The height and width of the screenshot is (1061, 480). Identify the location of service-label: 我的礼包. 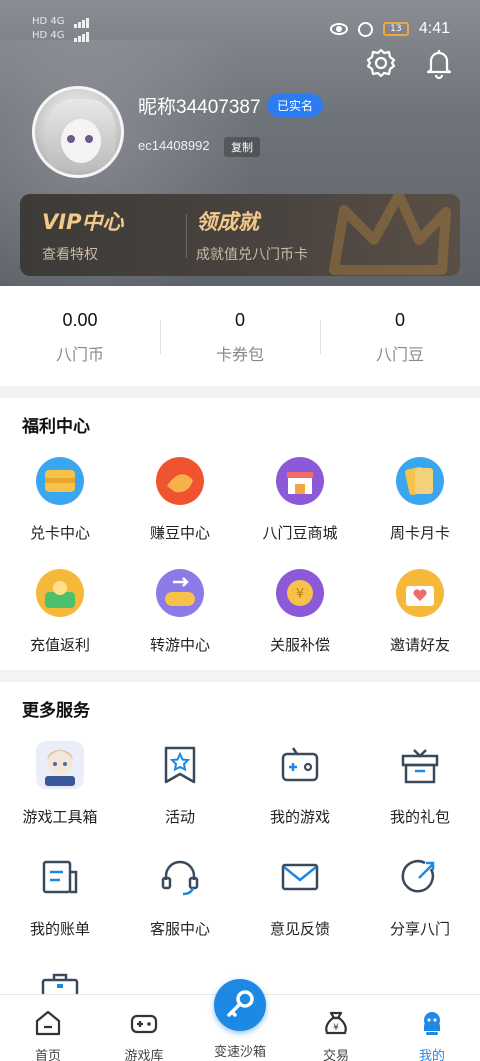
(419, 817).